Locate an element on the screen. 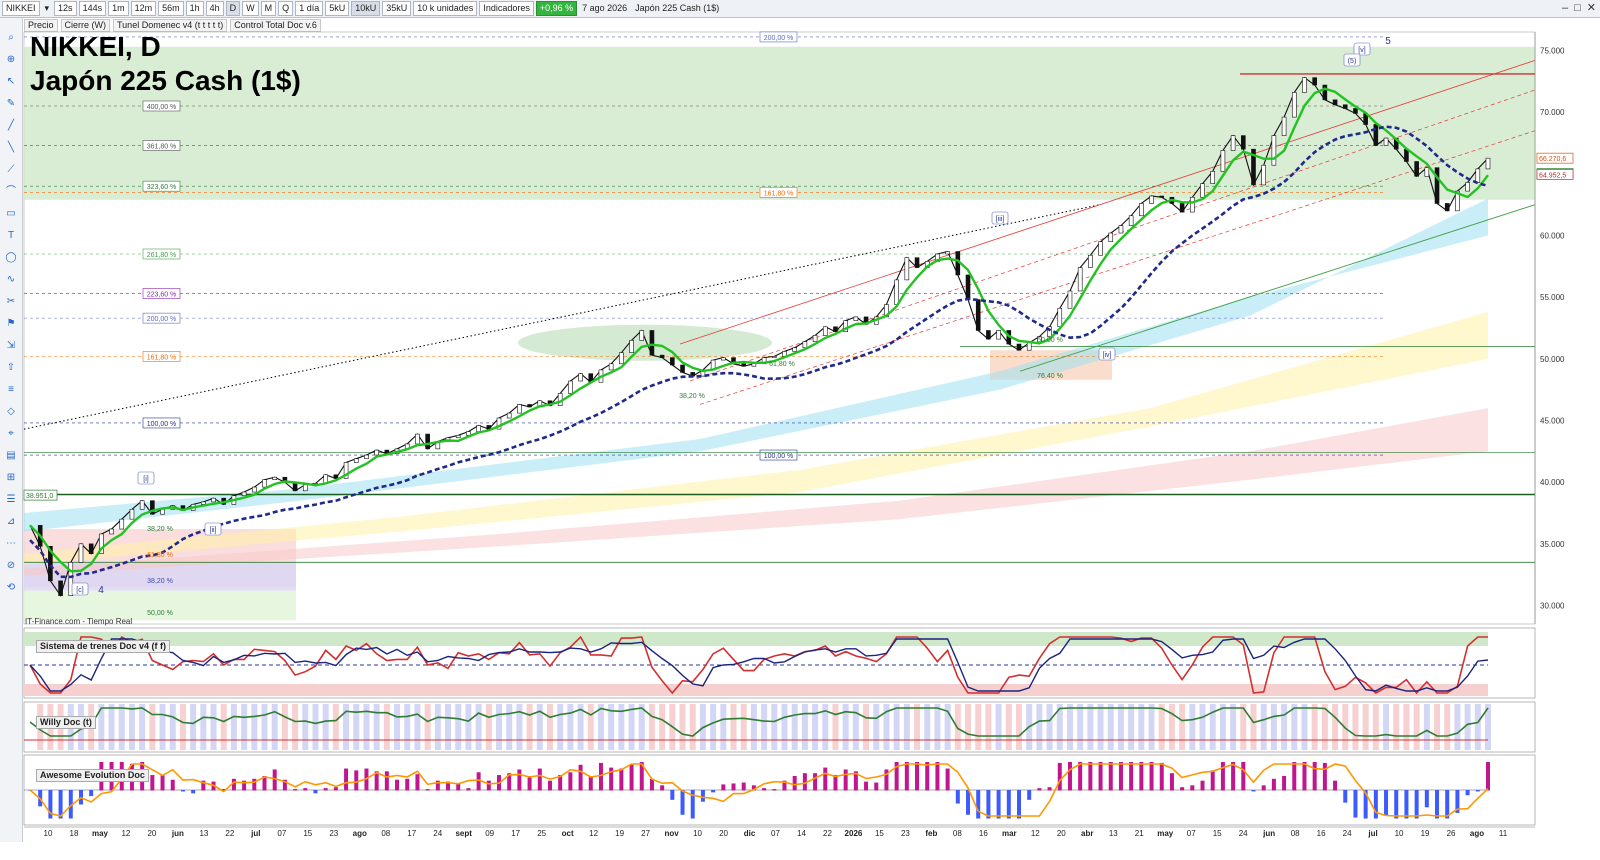 The height and width of the screenshot is (860, 1600). panel-title-trenes: Sistema de trenes Doc v4 (f f) is located at coordinates (103, 646).